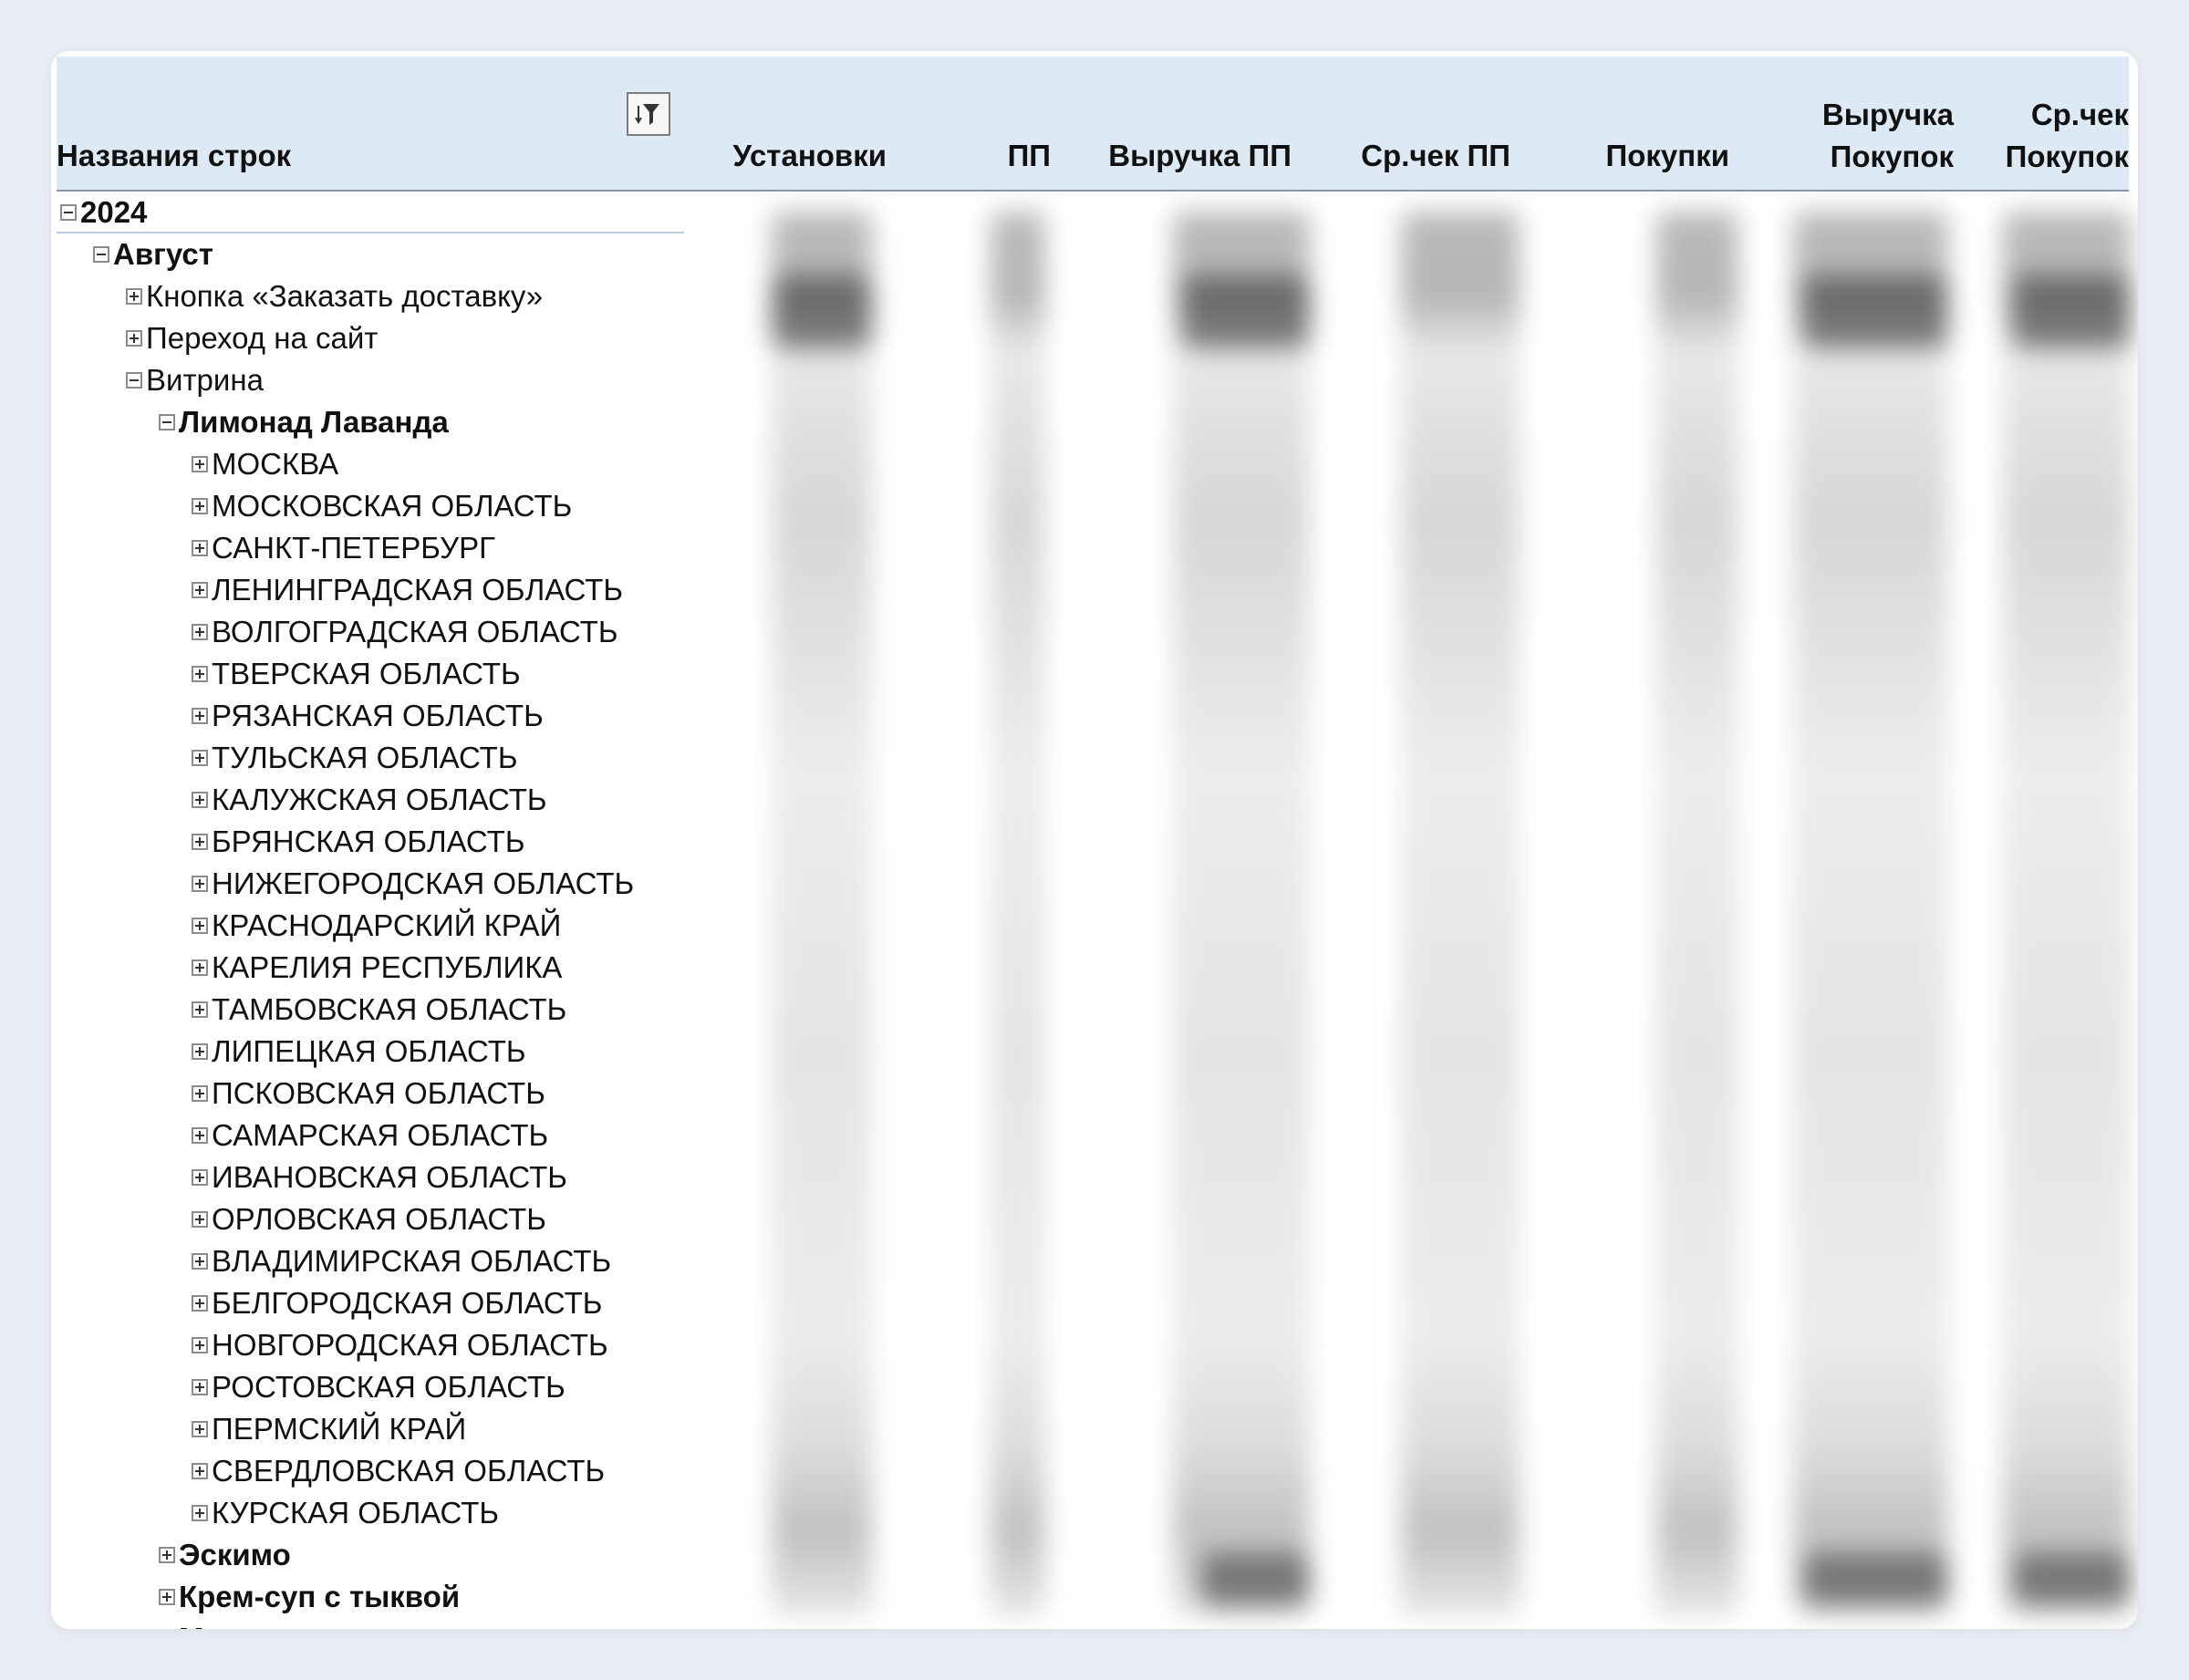 This screenshot has width=2189, height=1680. What do you see at coordinates (195, 380) in the screenshot?
I see `pivot-row: Витрина` at bounding box center [195, 380].